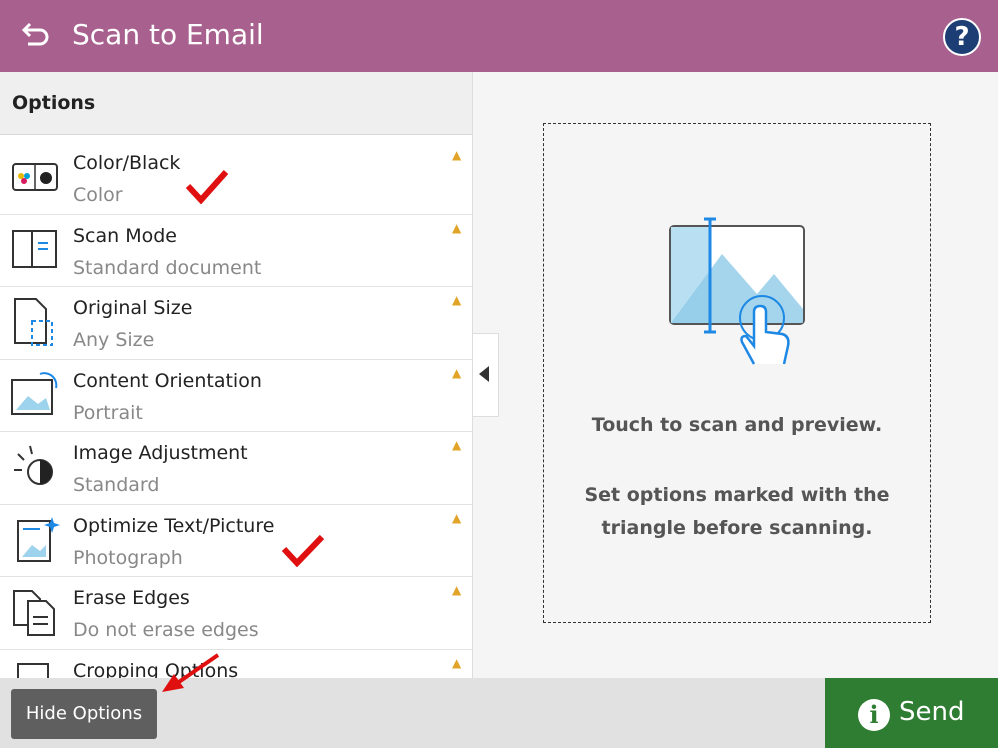 The image size is (998, 748). I want to click on info-icon: i, so click(874, 715).